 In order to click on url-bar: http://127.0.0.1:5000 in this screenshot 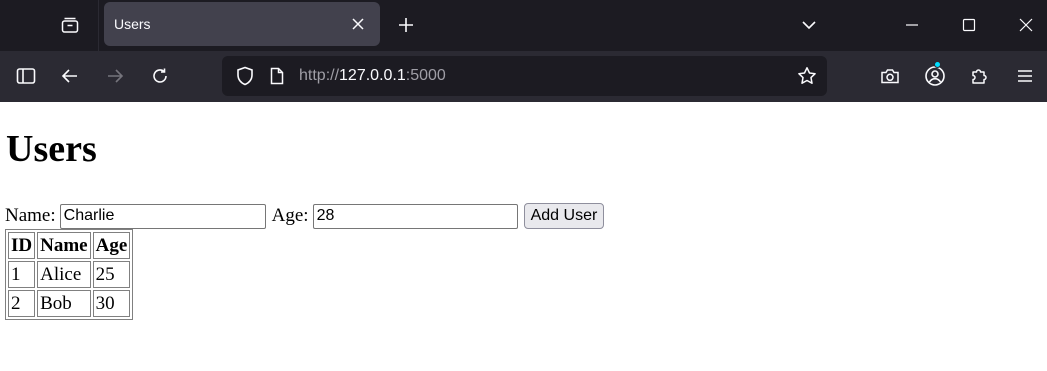, I will do `click(524, 76)`.